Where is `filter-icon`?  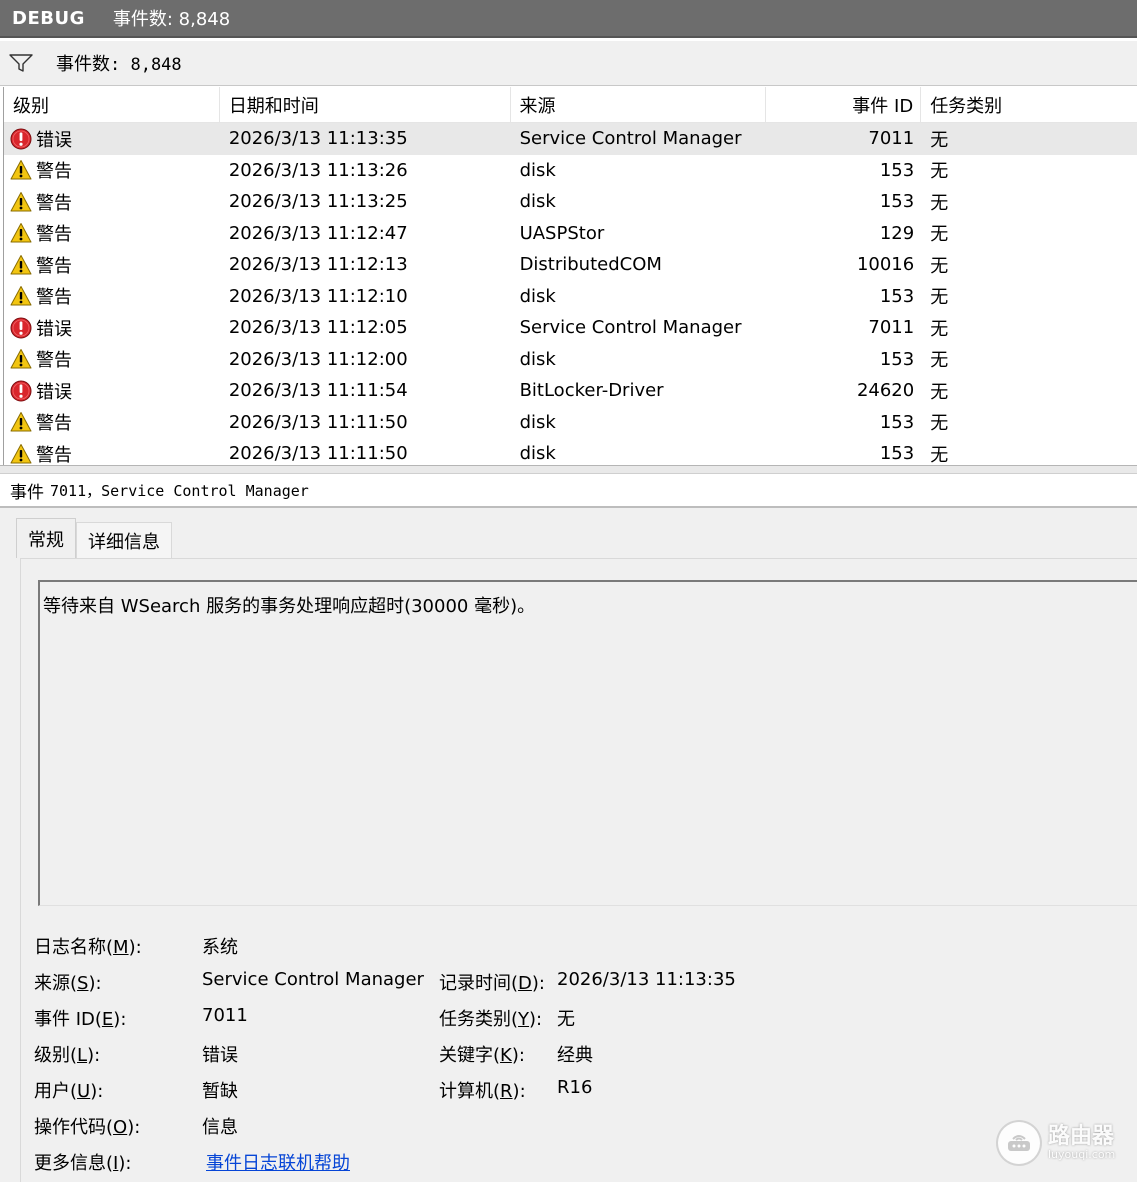 filter-icon is located at coordinates (21, 63).